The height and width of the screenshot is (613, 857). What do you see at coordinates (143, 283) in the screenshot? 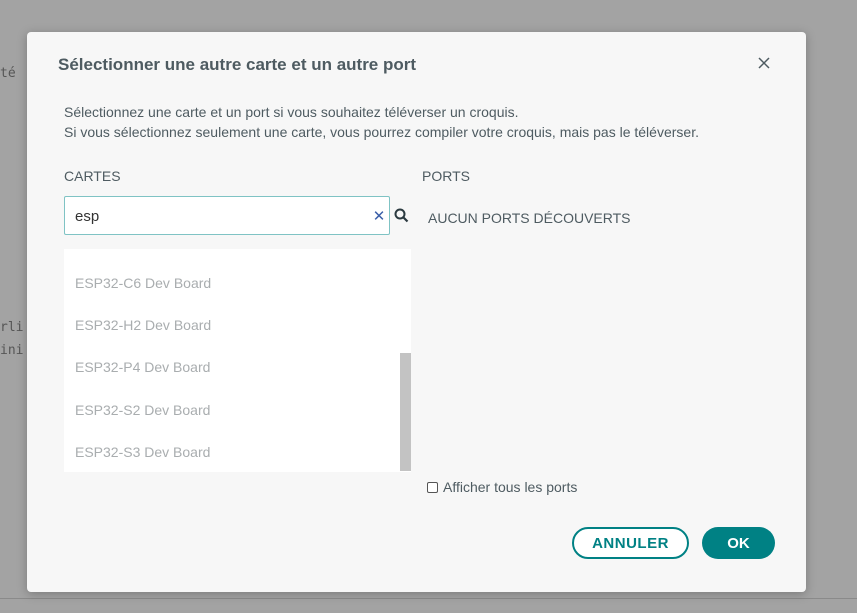
I see `list-item: ESP32-C6 Dev Board` at bounding box center [143, 283].